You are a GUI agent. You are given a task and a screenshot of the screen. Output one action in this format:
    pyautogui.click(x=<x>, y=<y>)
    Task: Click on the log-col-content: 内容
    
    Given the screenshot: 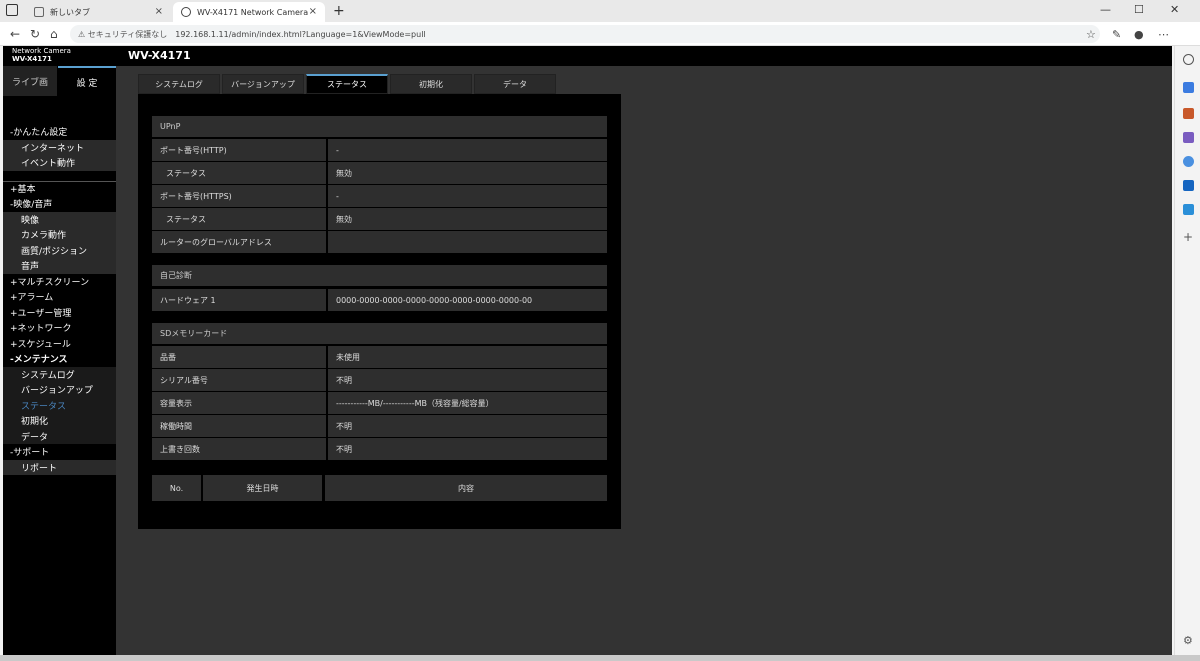 What is the action you would take?
    pyautogui.click(x=466, y=488)
    